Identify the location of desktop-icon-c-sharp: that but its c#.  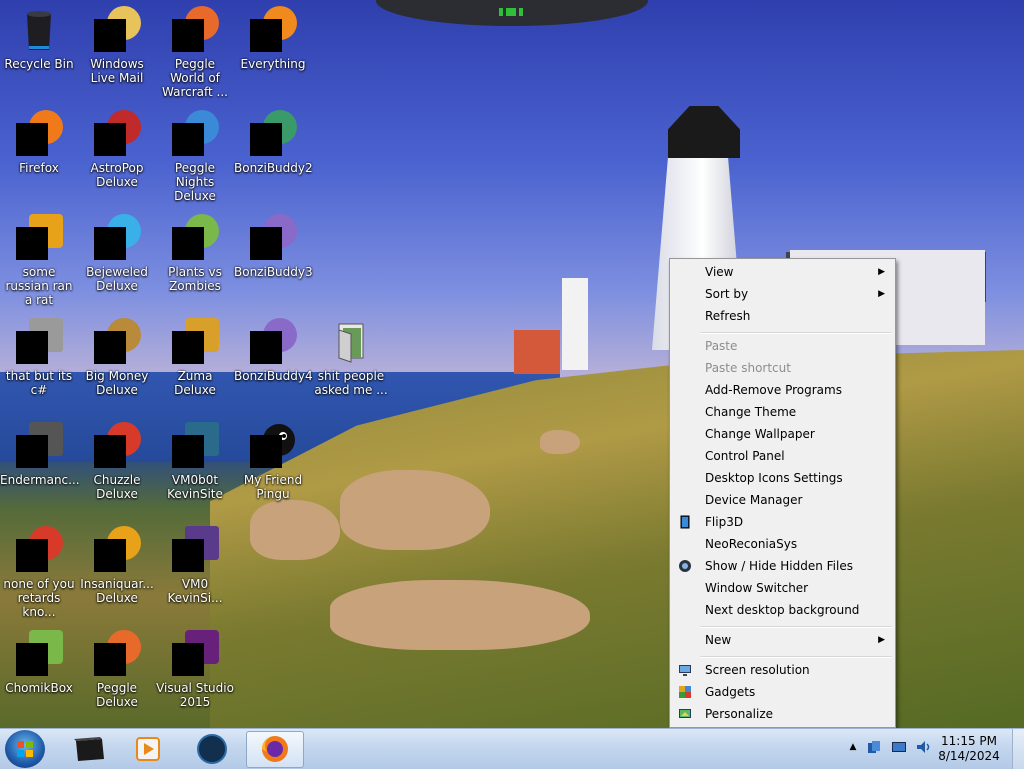
(39, 357).